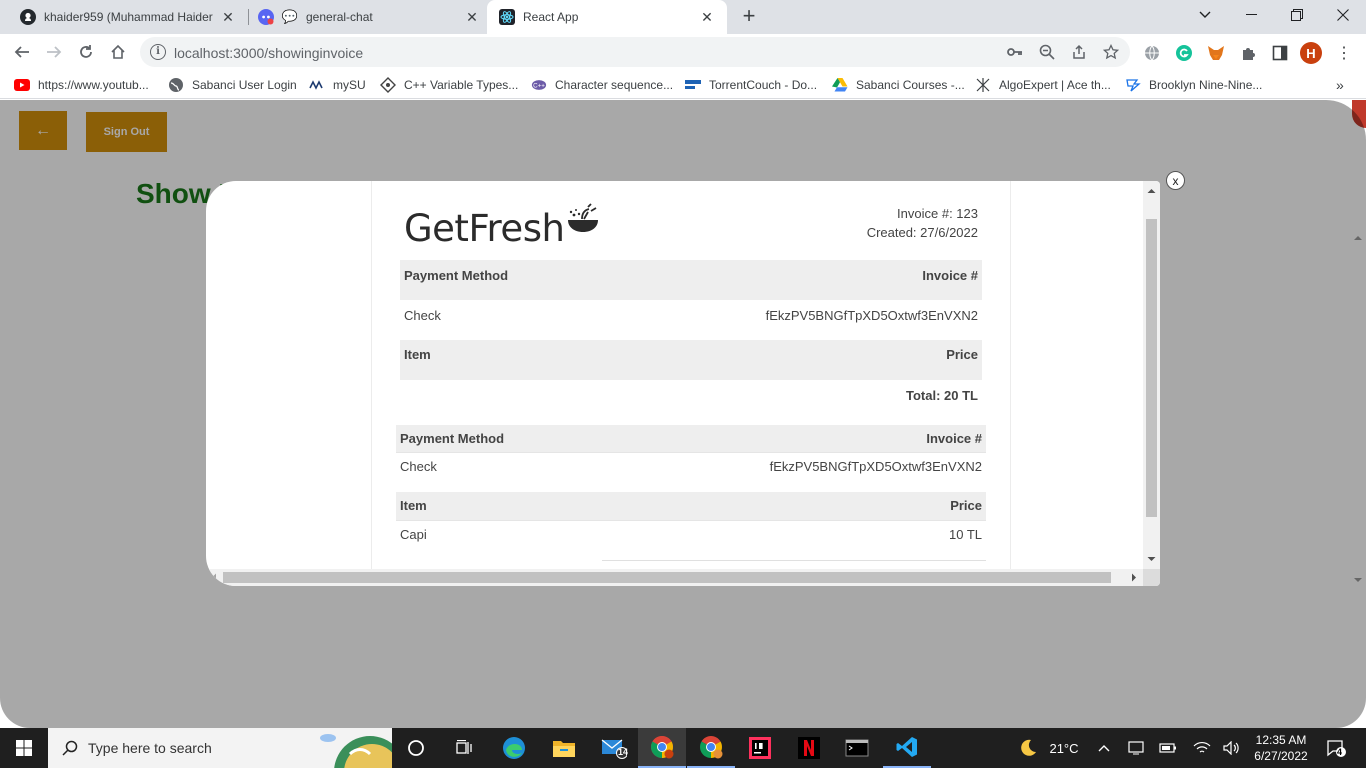 The height and width of the screenshot is (771, 1366). What do you see at coordinates (794, 560) in the screenshot?
I see `divider` at bounding box center [794, 560].